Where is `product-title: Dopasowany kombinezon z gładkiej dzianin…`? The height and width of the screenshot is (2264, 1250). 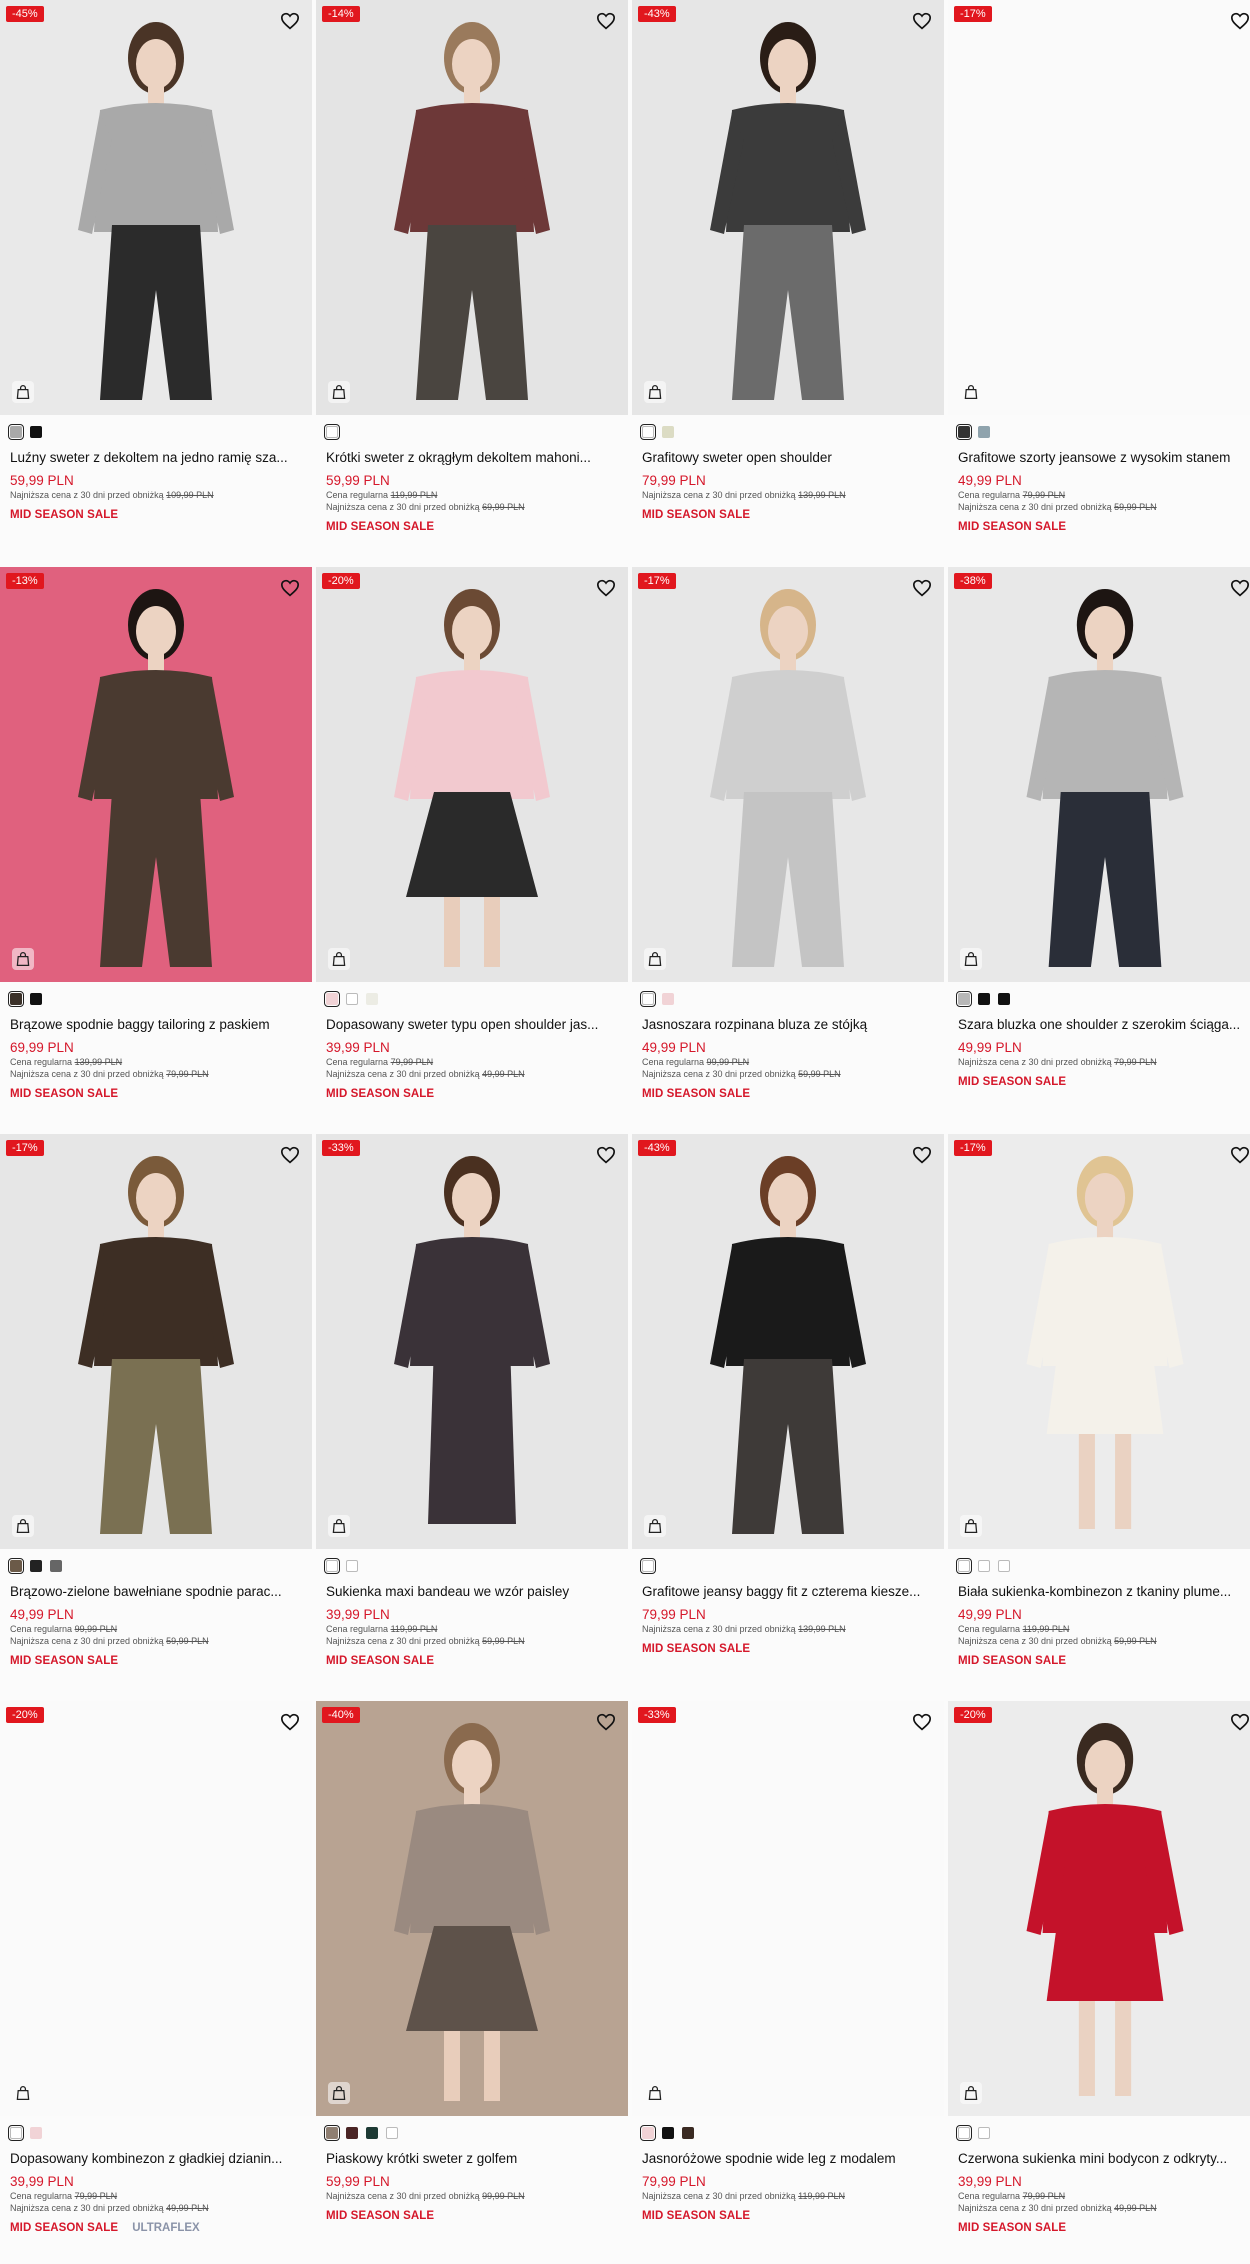 product-title: Dopasowany kombinezon z gładkiej dzianin… is located at coordinates (156, 2159).